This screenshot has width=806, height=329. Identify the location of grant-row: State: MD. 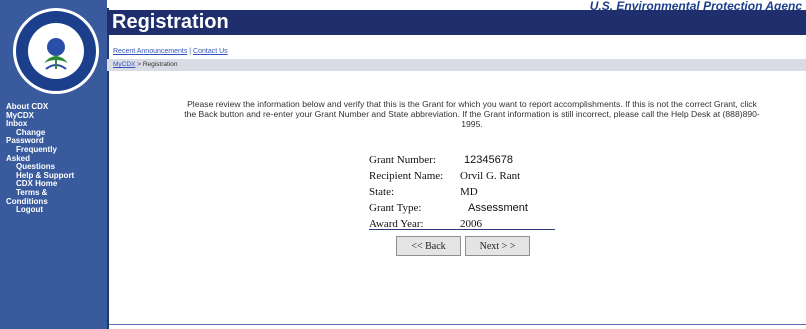
(448, 192).